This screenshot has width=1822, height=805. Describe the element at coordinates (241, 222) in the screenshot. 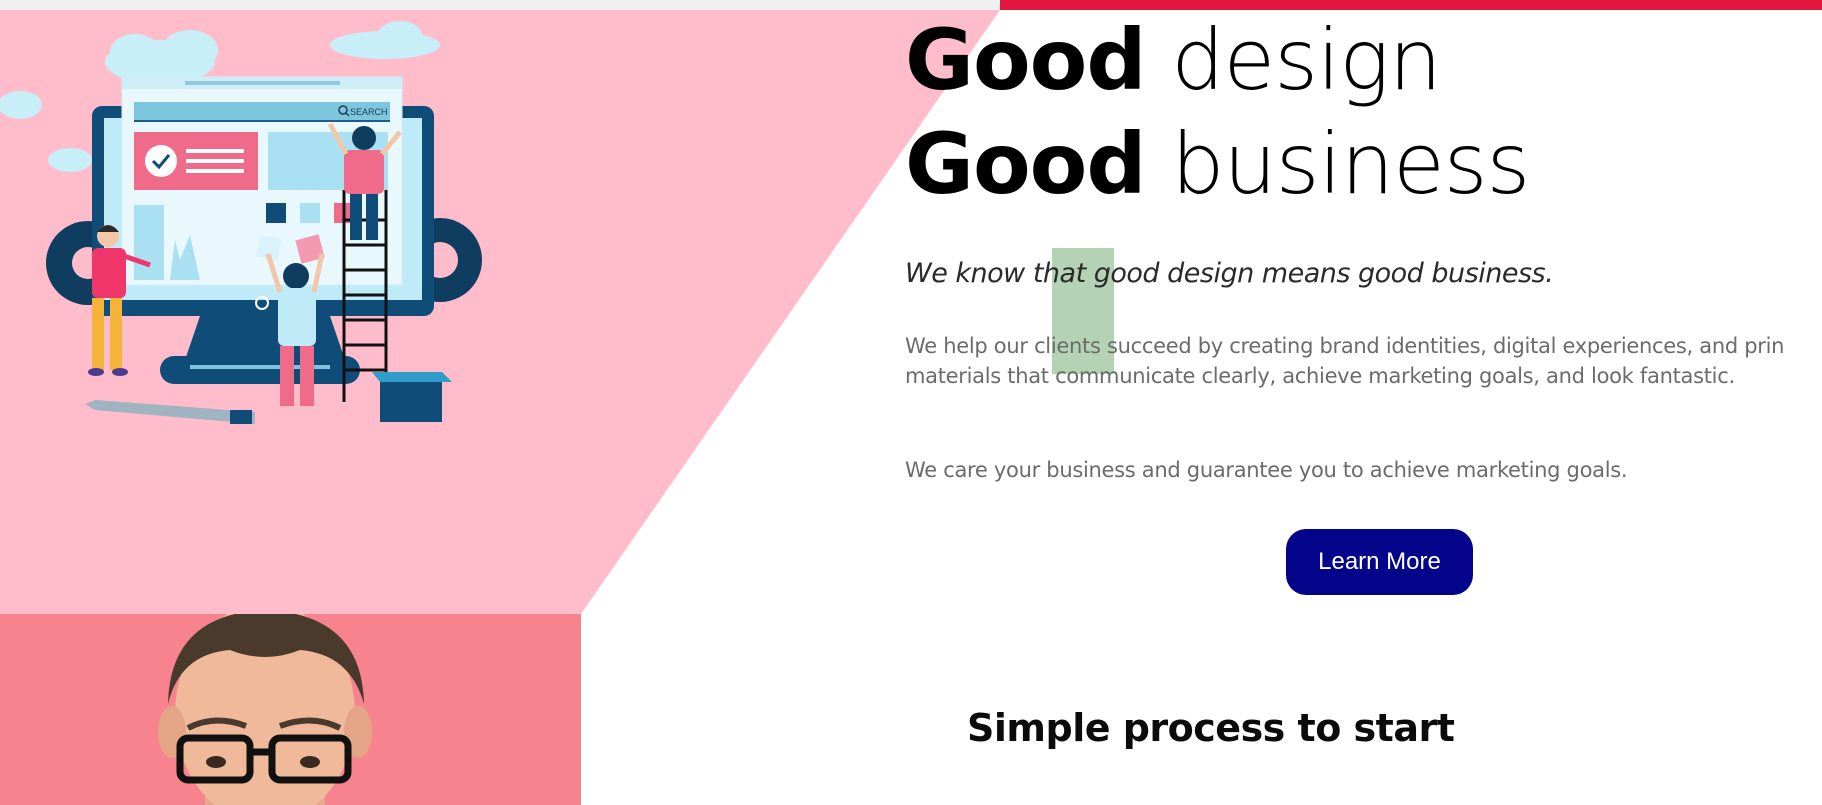

I see `hero-illustration: SEARCH` at that location.